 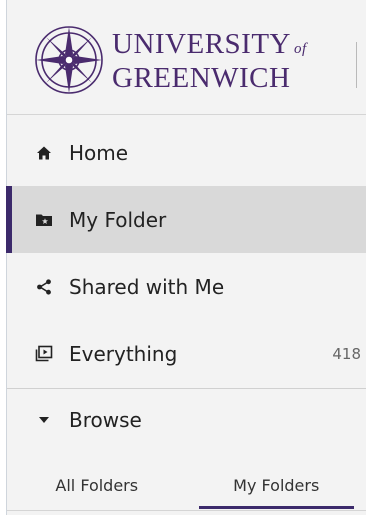 I want to click on nav-label-home: Home, so click(x=99, y=152).